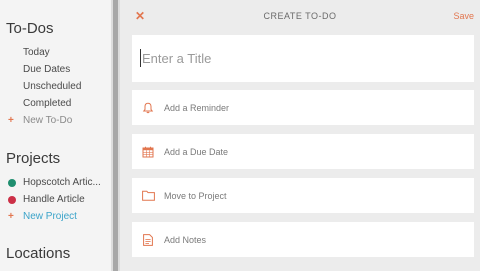 This screenshot has width=480, height=271. I want to click on nav-item-today: Today, so click(36, 52).